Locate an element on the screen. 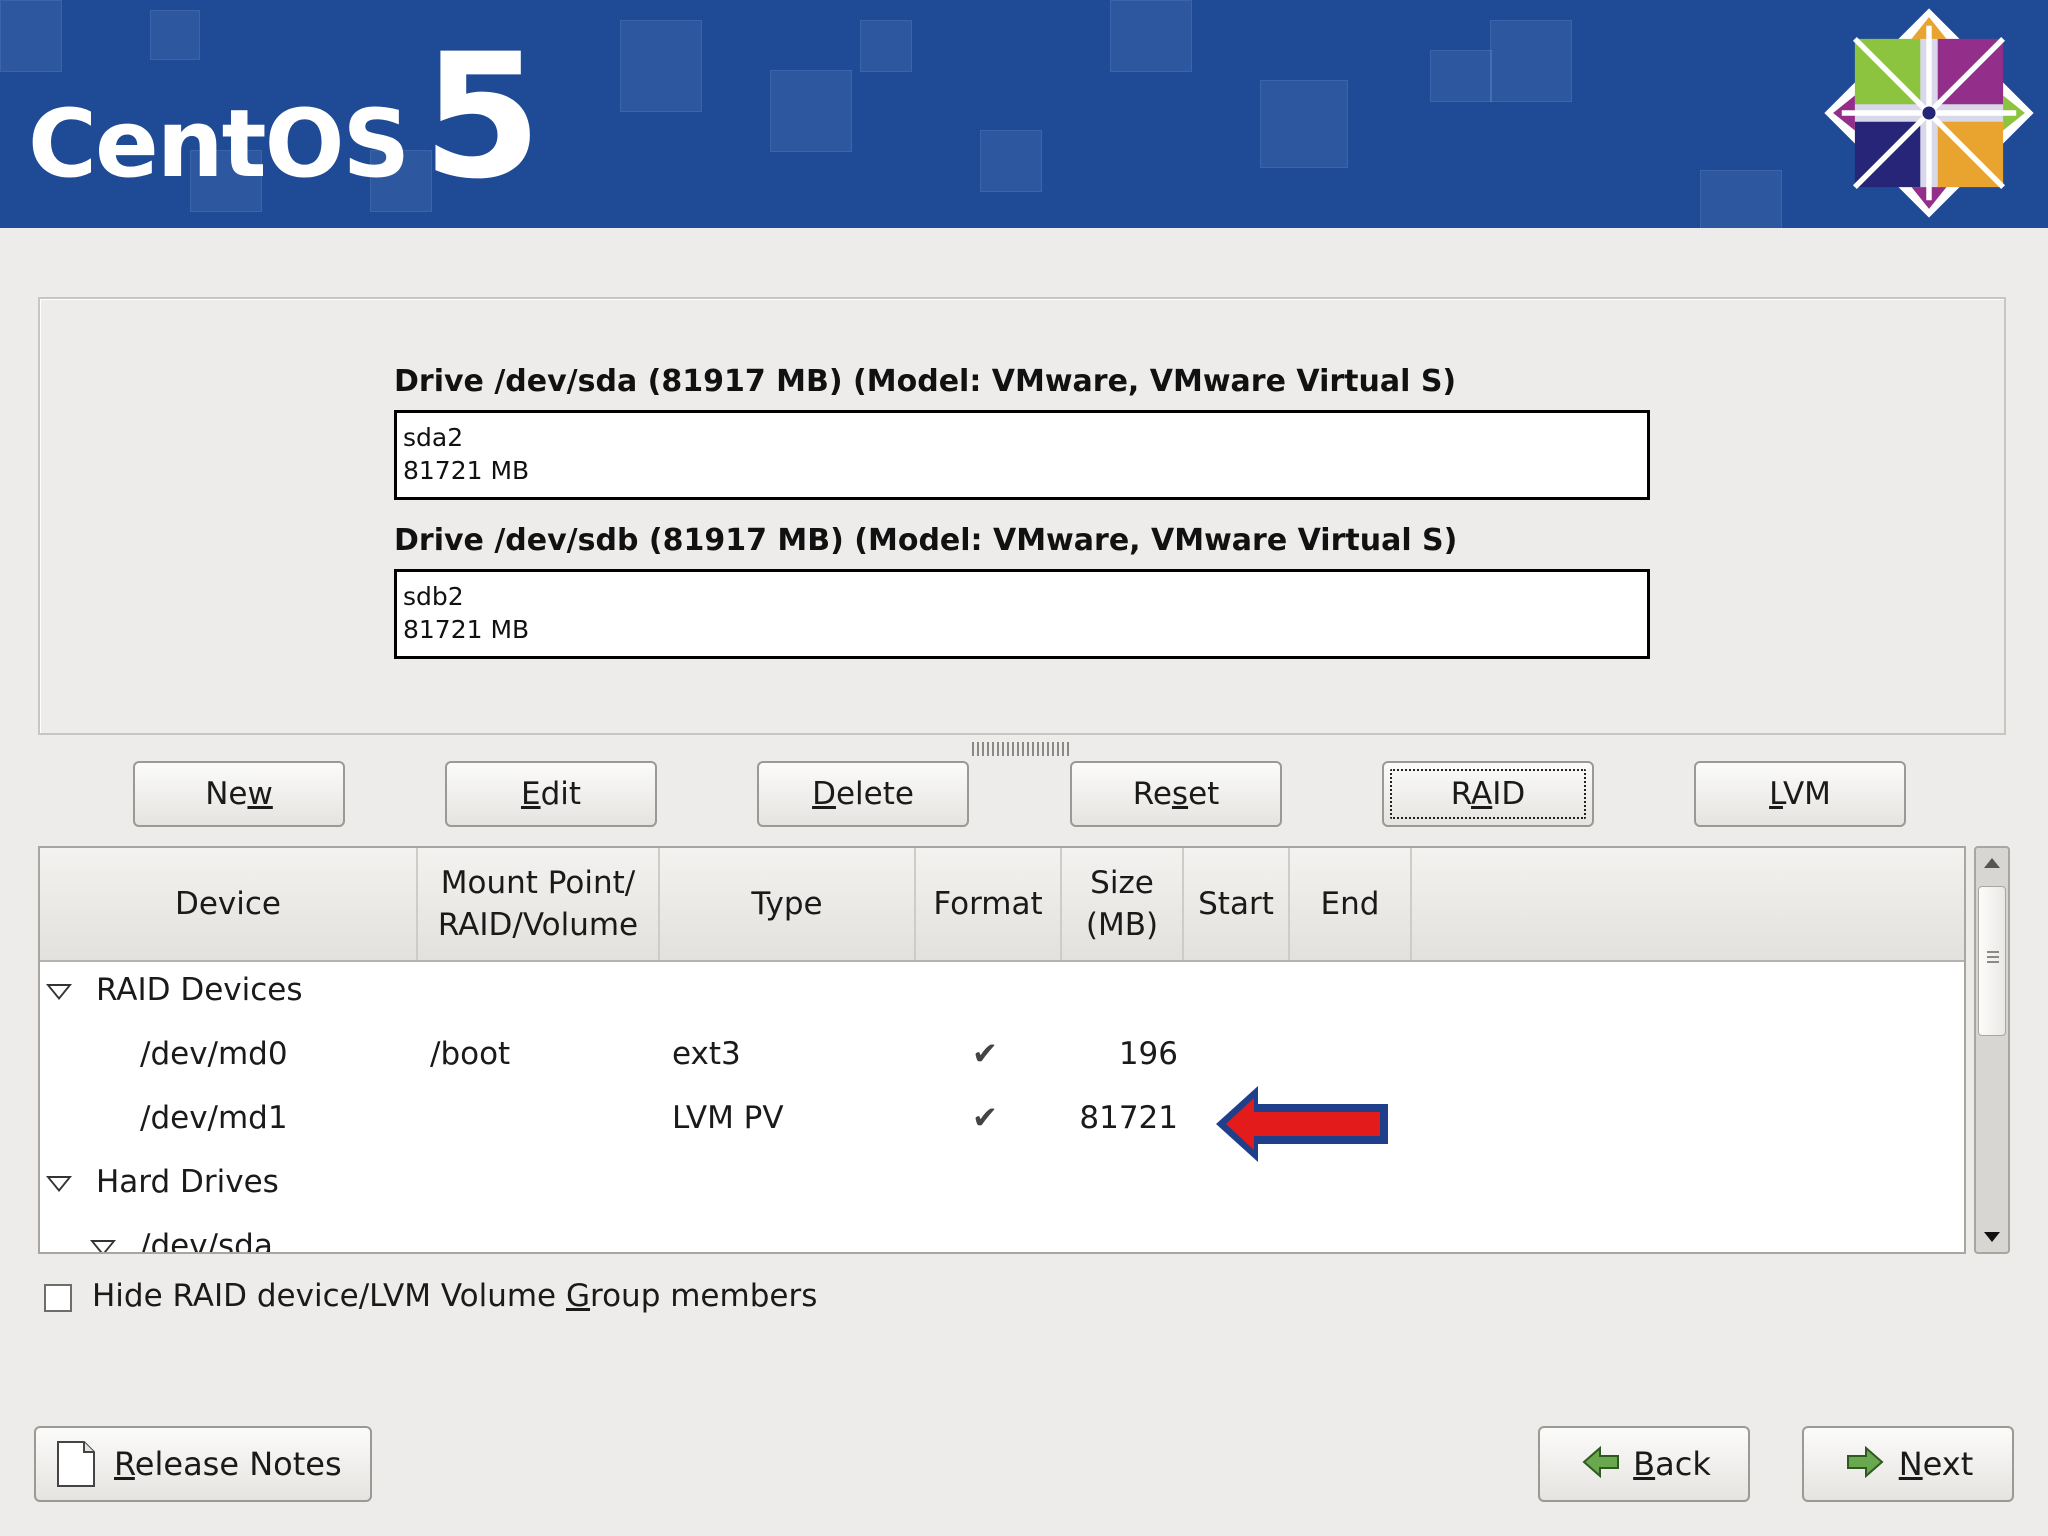 The image size is (2048, 1536). drive-sdb-bar: sdb2 81721 MB is located at coordinates (1022, 614).